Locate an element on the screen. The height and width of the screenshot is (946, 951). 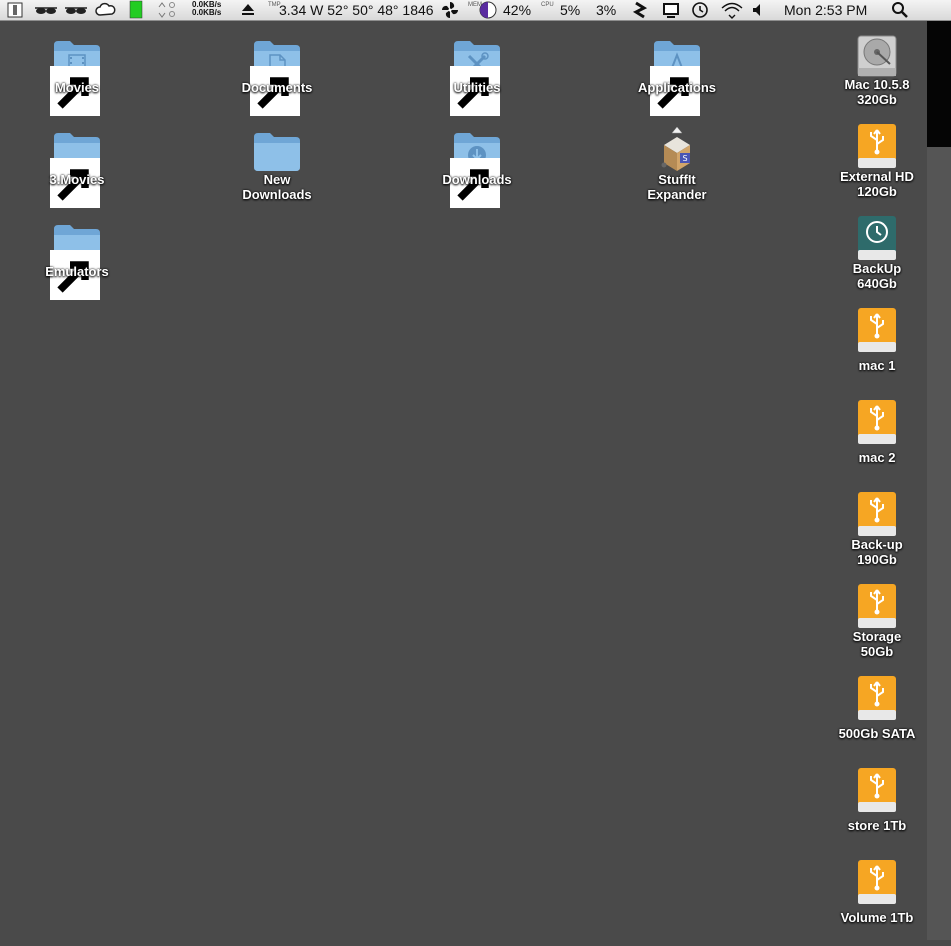
mem-value: 42% is located at coordinates (517, 10).